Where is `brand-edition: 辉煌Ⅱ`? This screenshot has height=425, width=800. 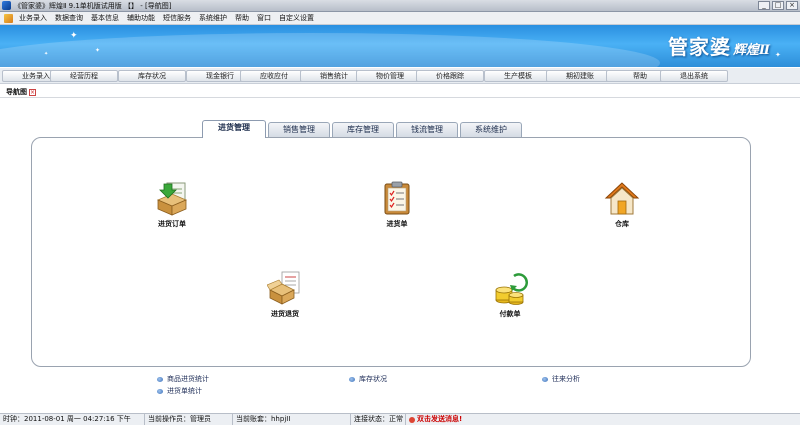
brand-edition: 辉煌Ⅱ is located at coordinates (751, 50).